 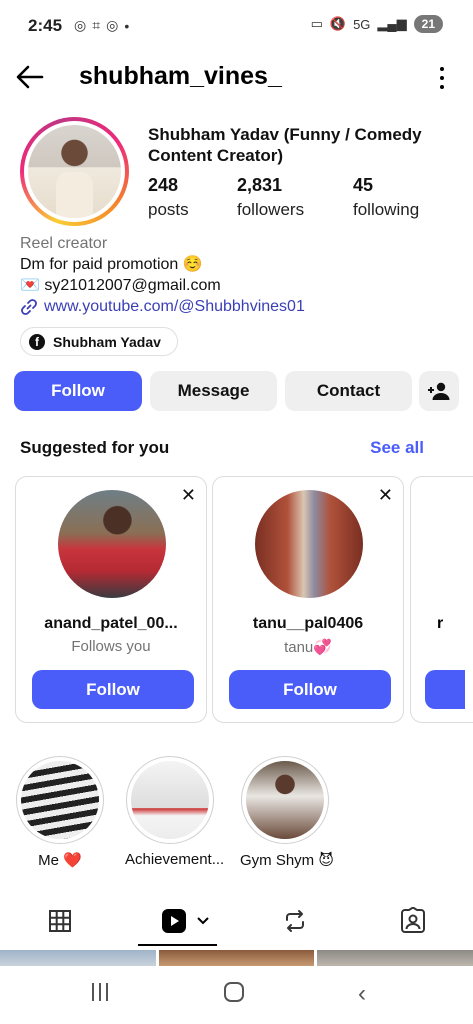 I want to click on repost-icon, so click(x=295, y=921).